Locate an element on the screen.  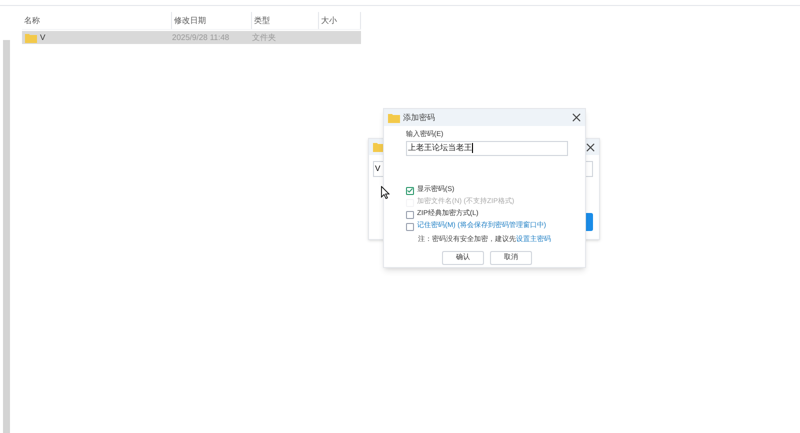
check-icon is located at coordinates (410, 190).